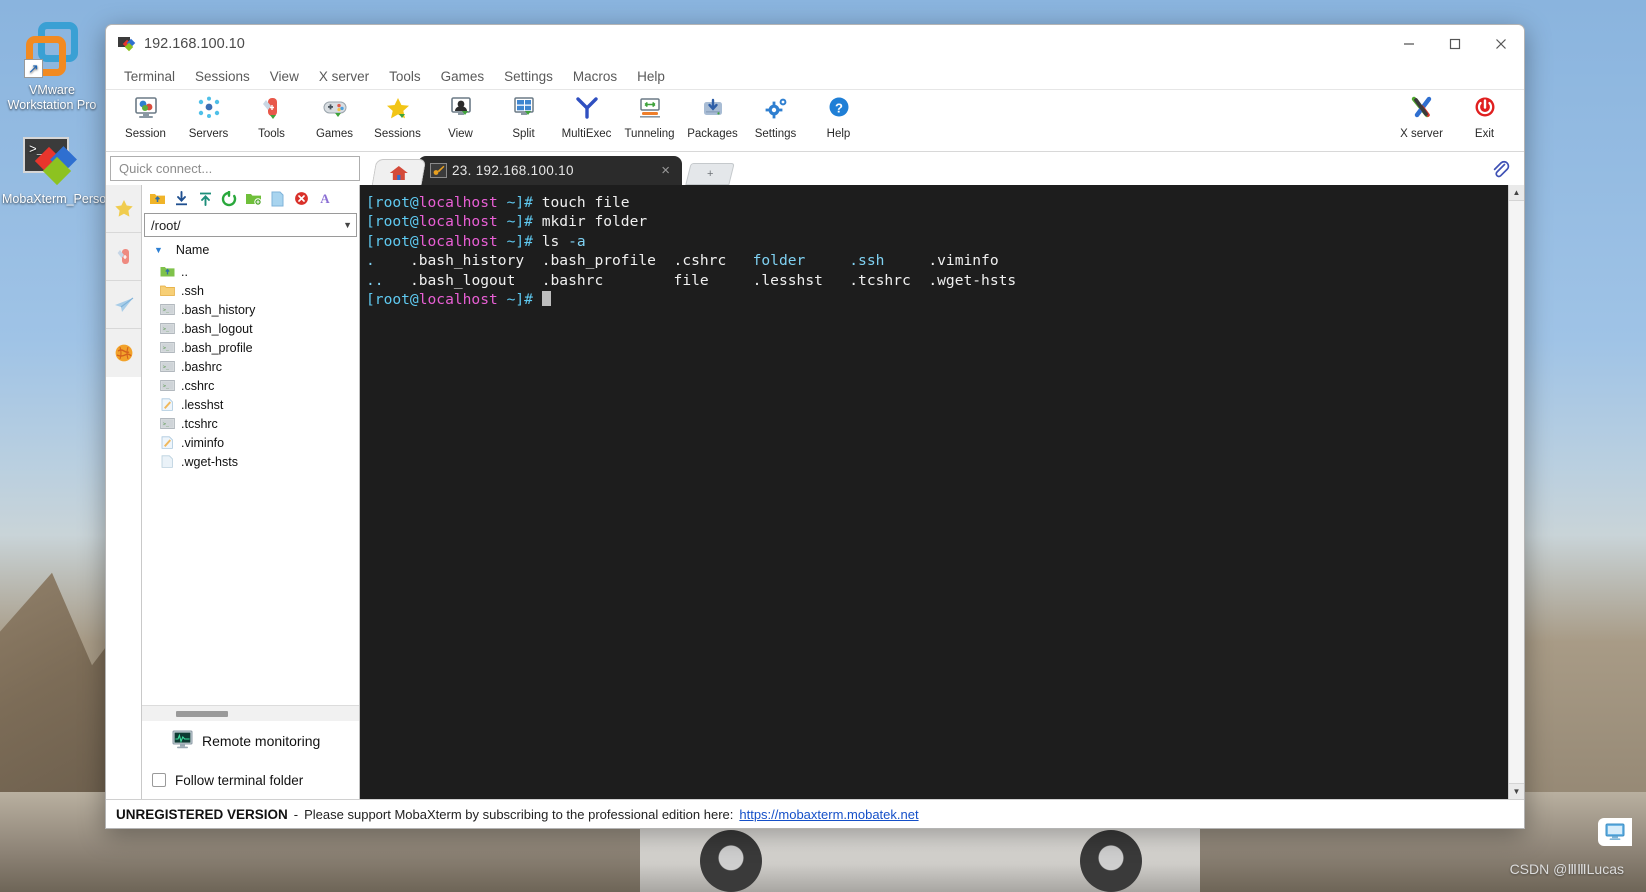 The image size is (1646, 892). What do you see at coordinates (52, 67) in the screenshot?
I see `desktop-icon-vmware: ↗ VMware Workstation Pro` at bounding box center [52, 67].